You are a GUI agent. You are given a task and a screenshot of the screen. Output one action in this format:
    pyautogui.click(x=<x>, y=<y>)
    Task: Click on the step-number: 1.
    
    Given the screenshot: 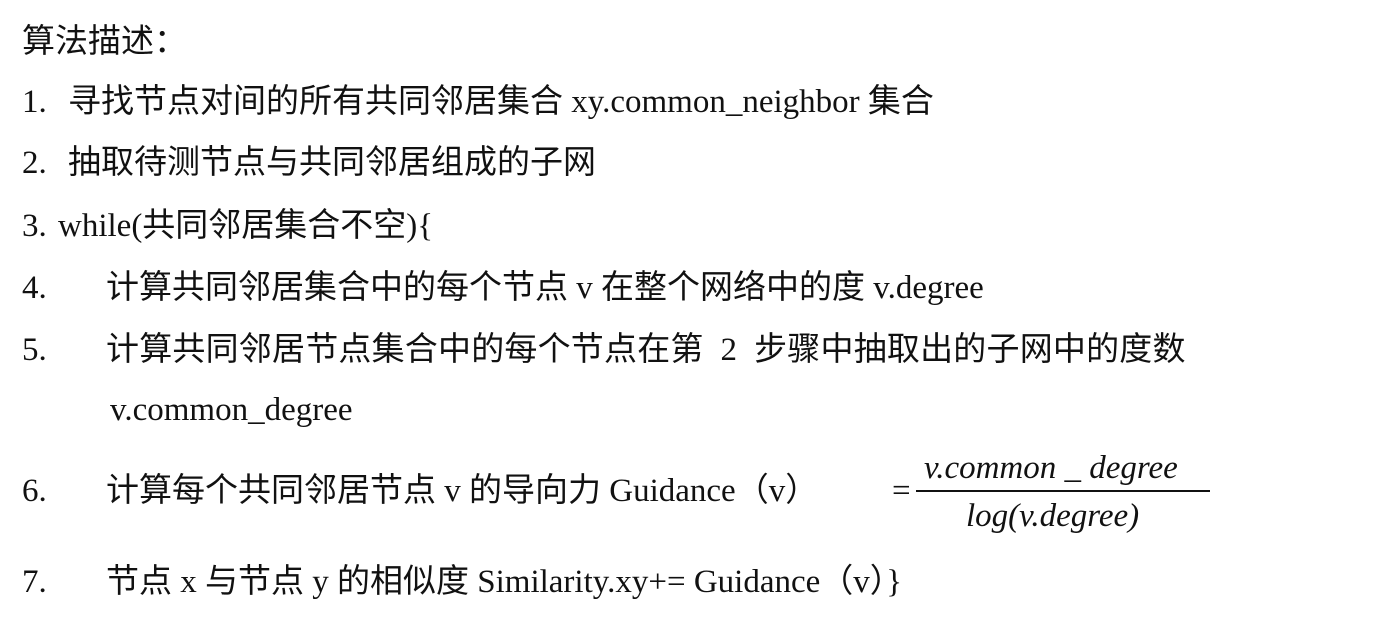 What is the action you would take?
    pyautogui.click(x=34, y=102)
    